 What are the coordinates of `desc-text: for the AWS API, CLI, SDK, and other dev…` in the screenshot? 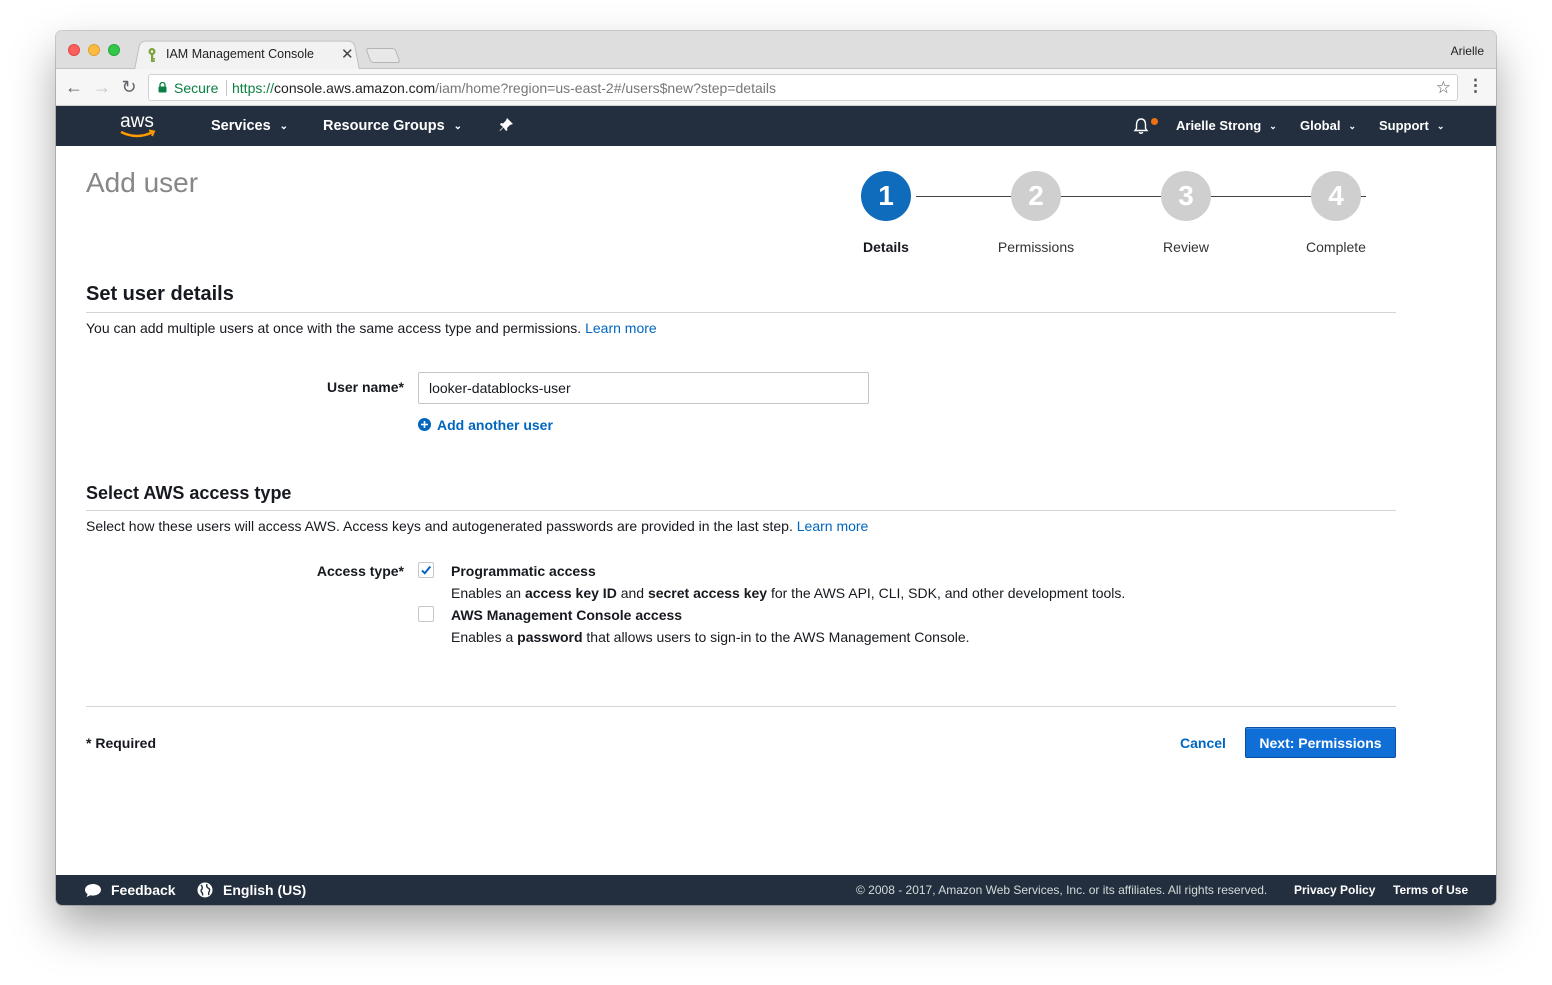 It's located at (946, 593).